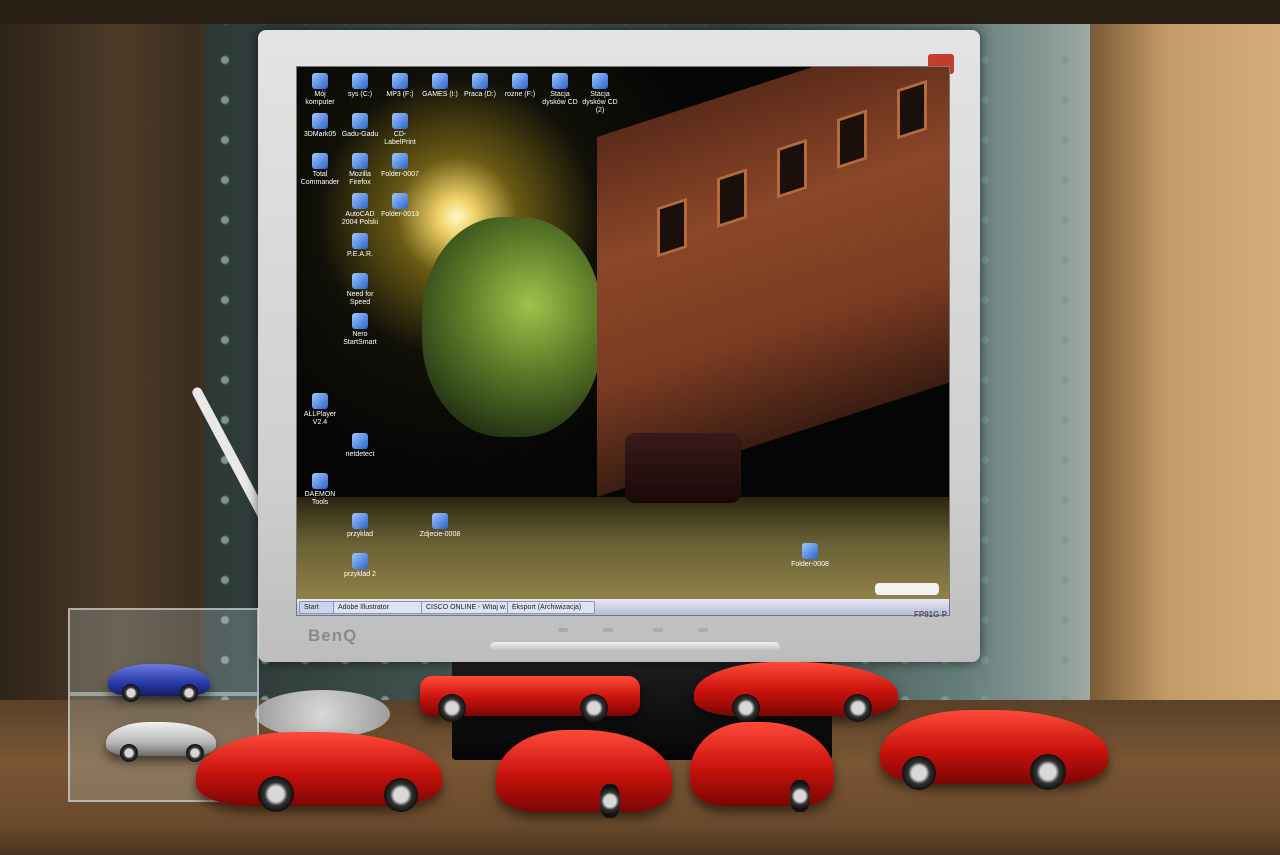 This screenshot has height=855, width=1280. I want to click on desktop-icon: 3DMark05, so click(320, 126).